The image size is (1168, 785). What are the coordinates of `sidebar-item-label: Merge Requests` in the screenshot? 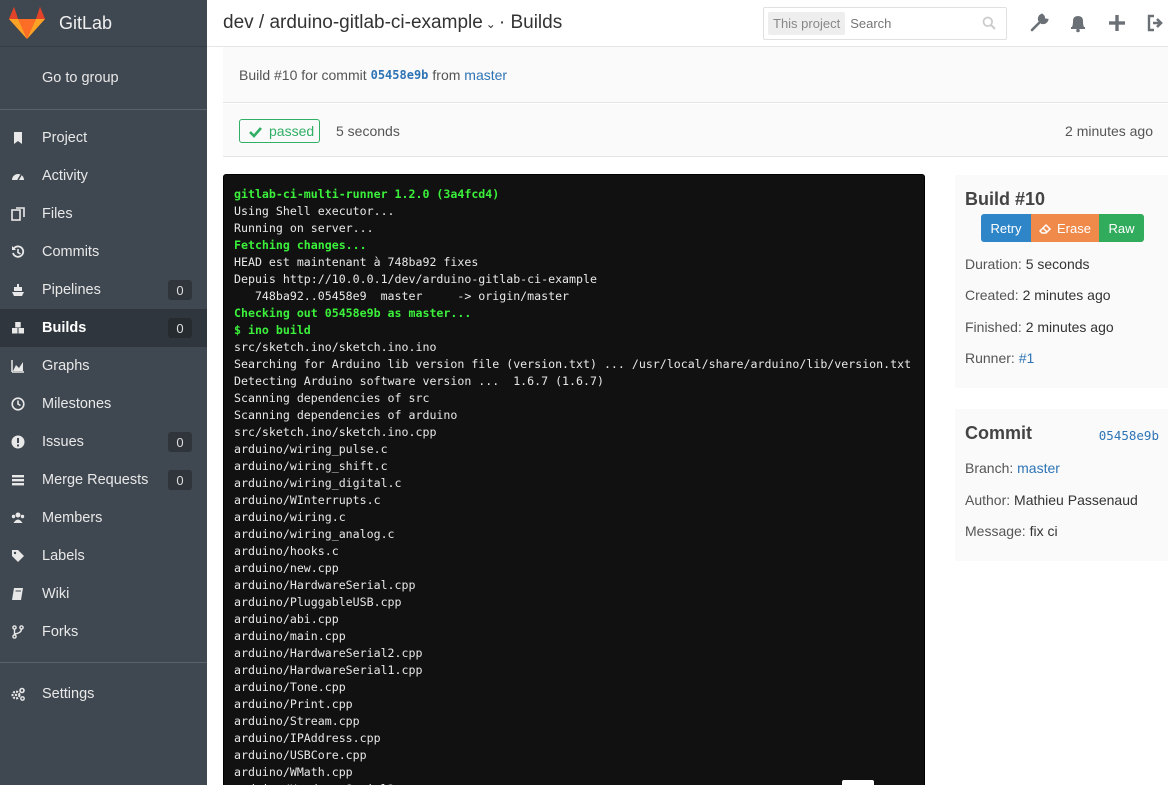 It's located at (95, 480).